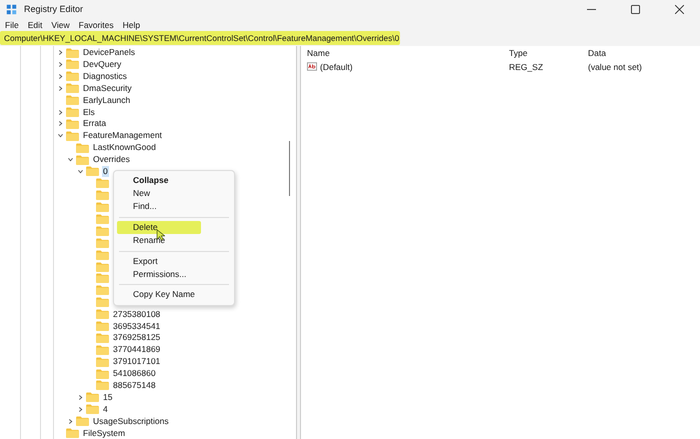  I want to click on column-header: Name, so click(405, 53).